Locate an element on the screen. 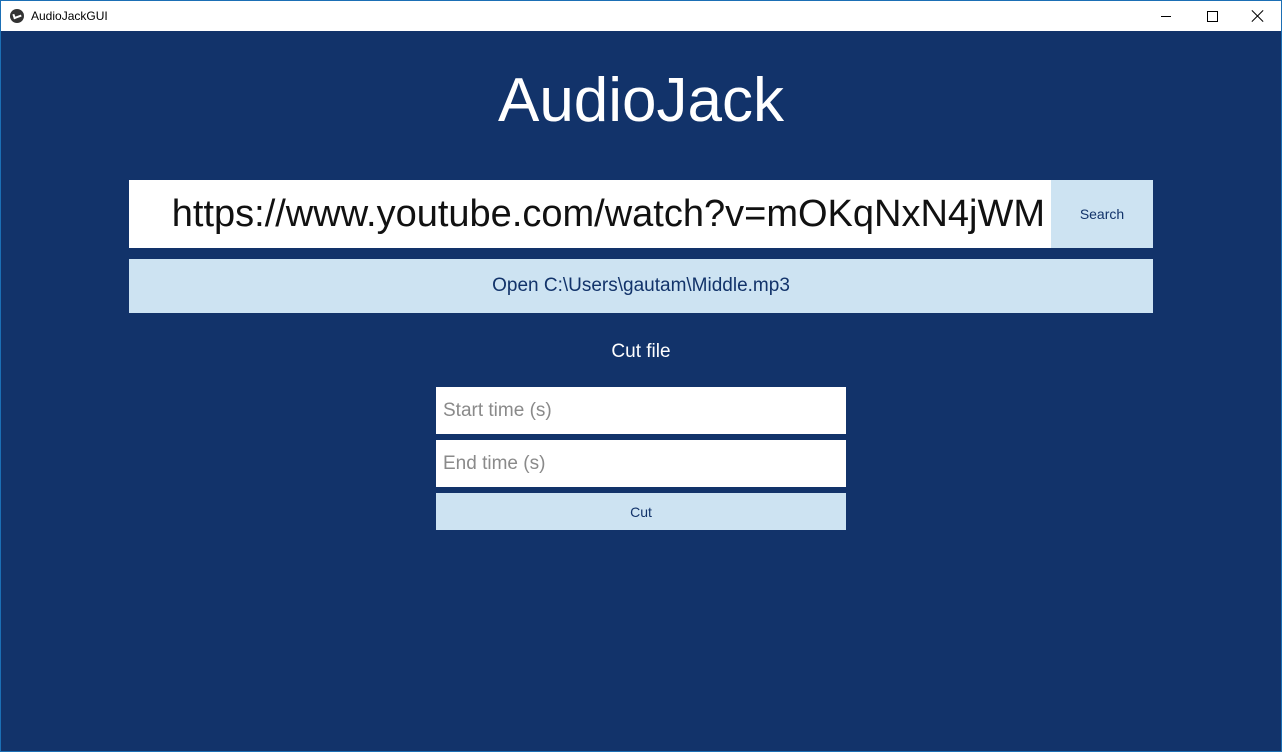 This screenshot has height=752, width=1282. title-bar: AudioJackGUI is located at coordinates (641, 16).